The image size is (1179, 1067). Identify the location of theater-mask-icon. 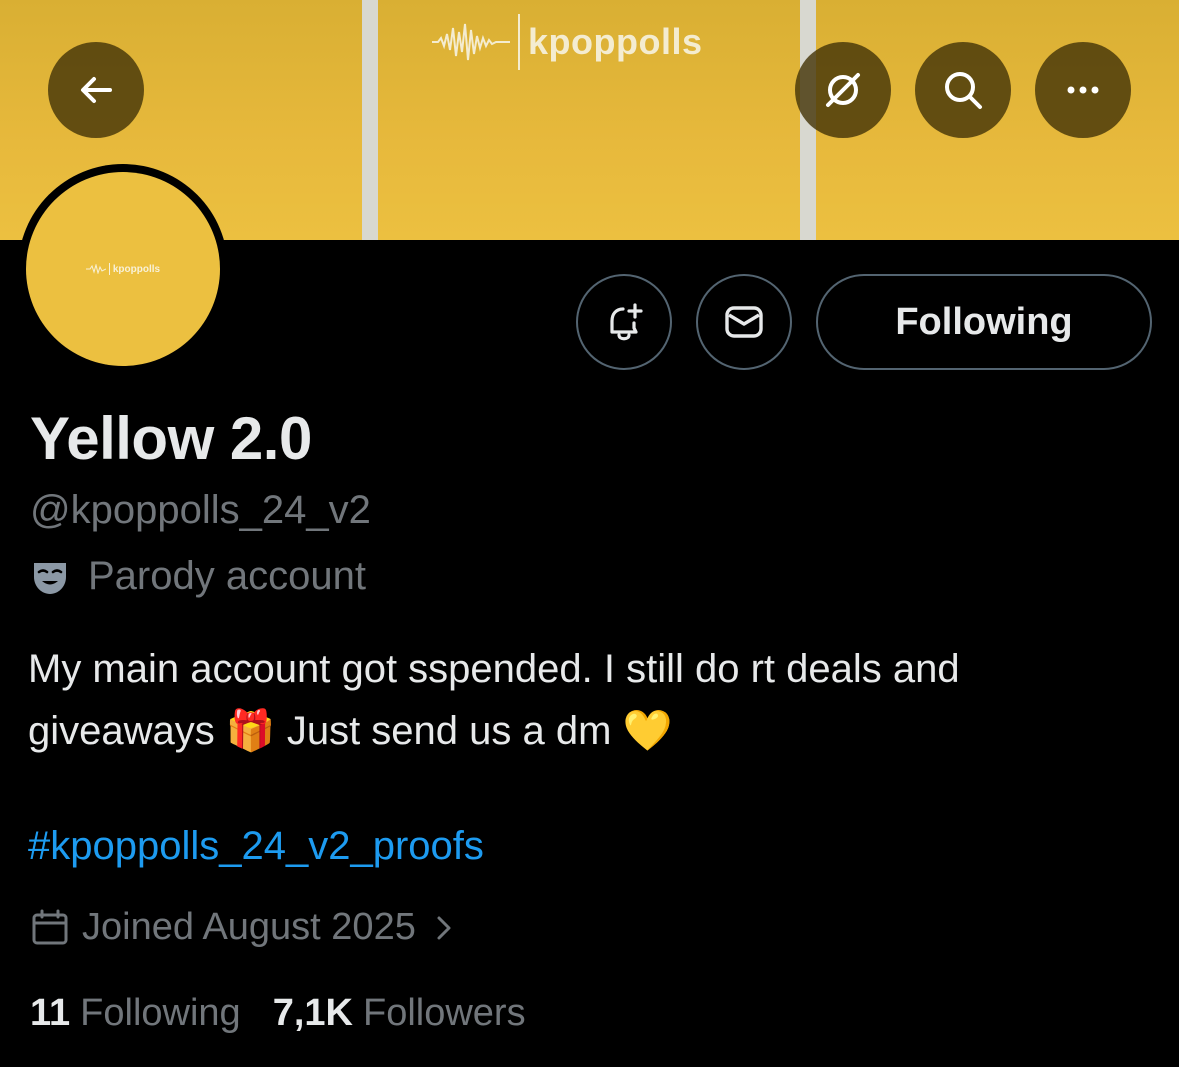
(50, 578).